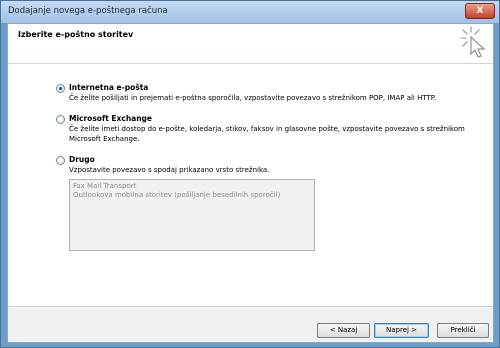 This screenshot has width=500, height=348. What do you see at coordinates (463, 330) in the screenshot?
I see `cancel-button: Prekliči` at bounding box center [463, 330].